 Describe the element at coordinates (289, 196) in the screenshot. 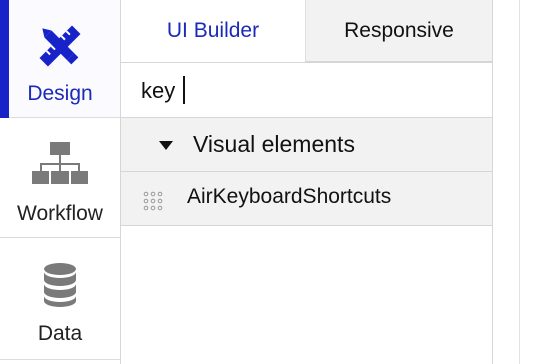

I see `element-label: AirKeyboardShortcuts` at that location.